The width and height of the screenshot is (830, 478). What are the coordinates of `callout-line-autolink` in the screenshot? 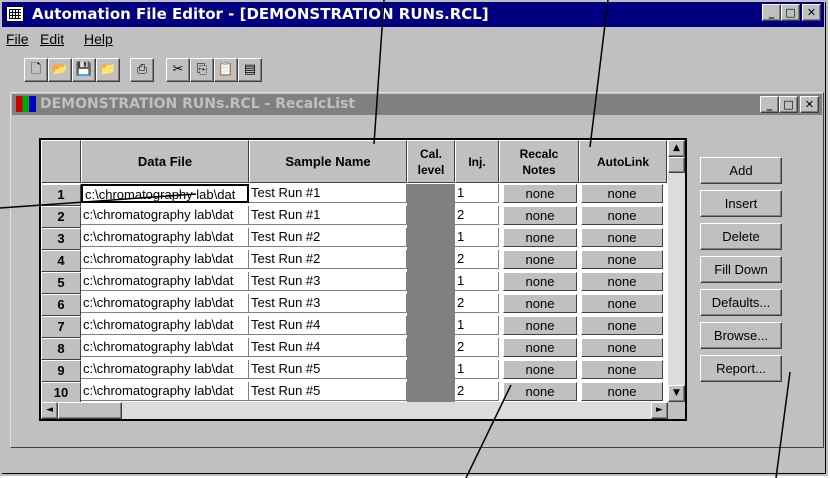 It's located at (599, 74).